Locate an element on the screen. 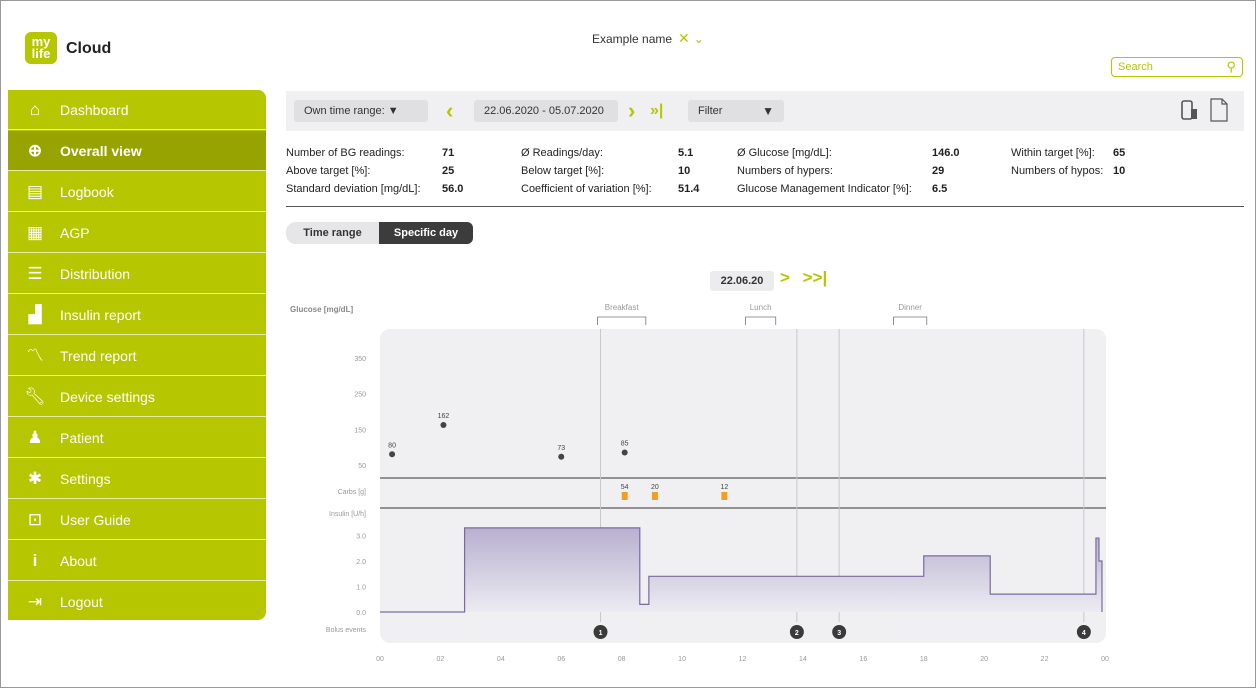 This screenshot has width=1256, height=688. carbs-value-label: 12 is located at coordinates (724, 487).